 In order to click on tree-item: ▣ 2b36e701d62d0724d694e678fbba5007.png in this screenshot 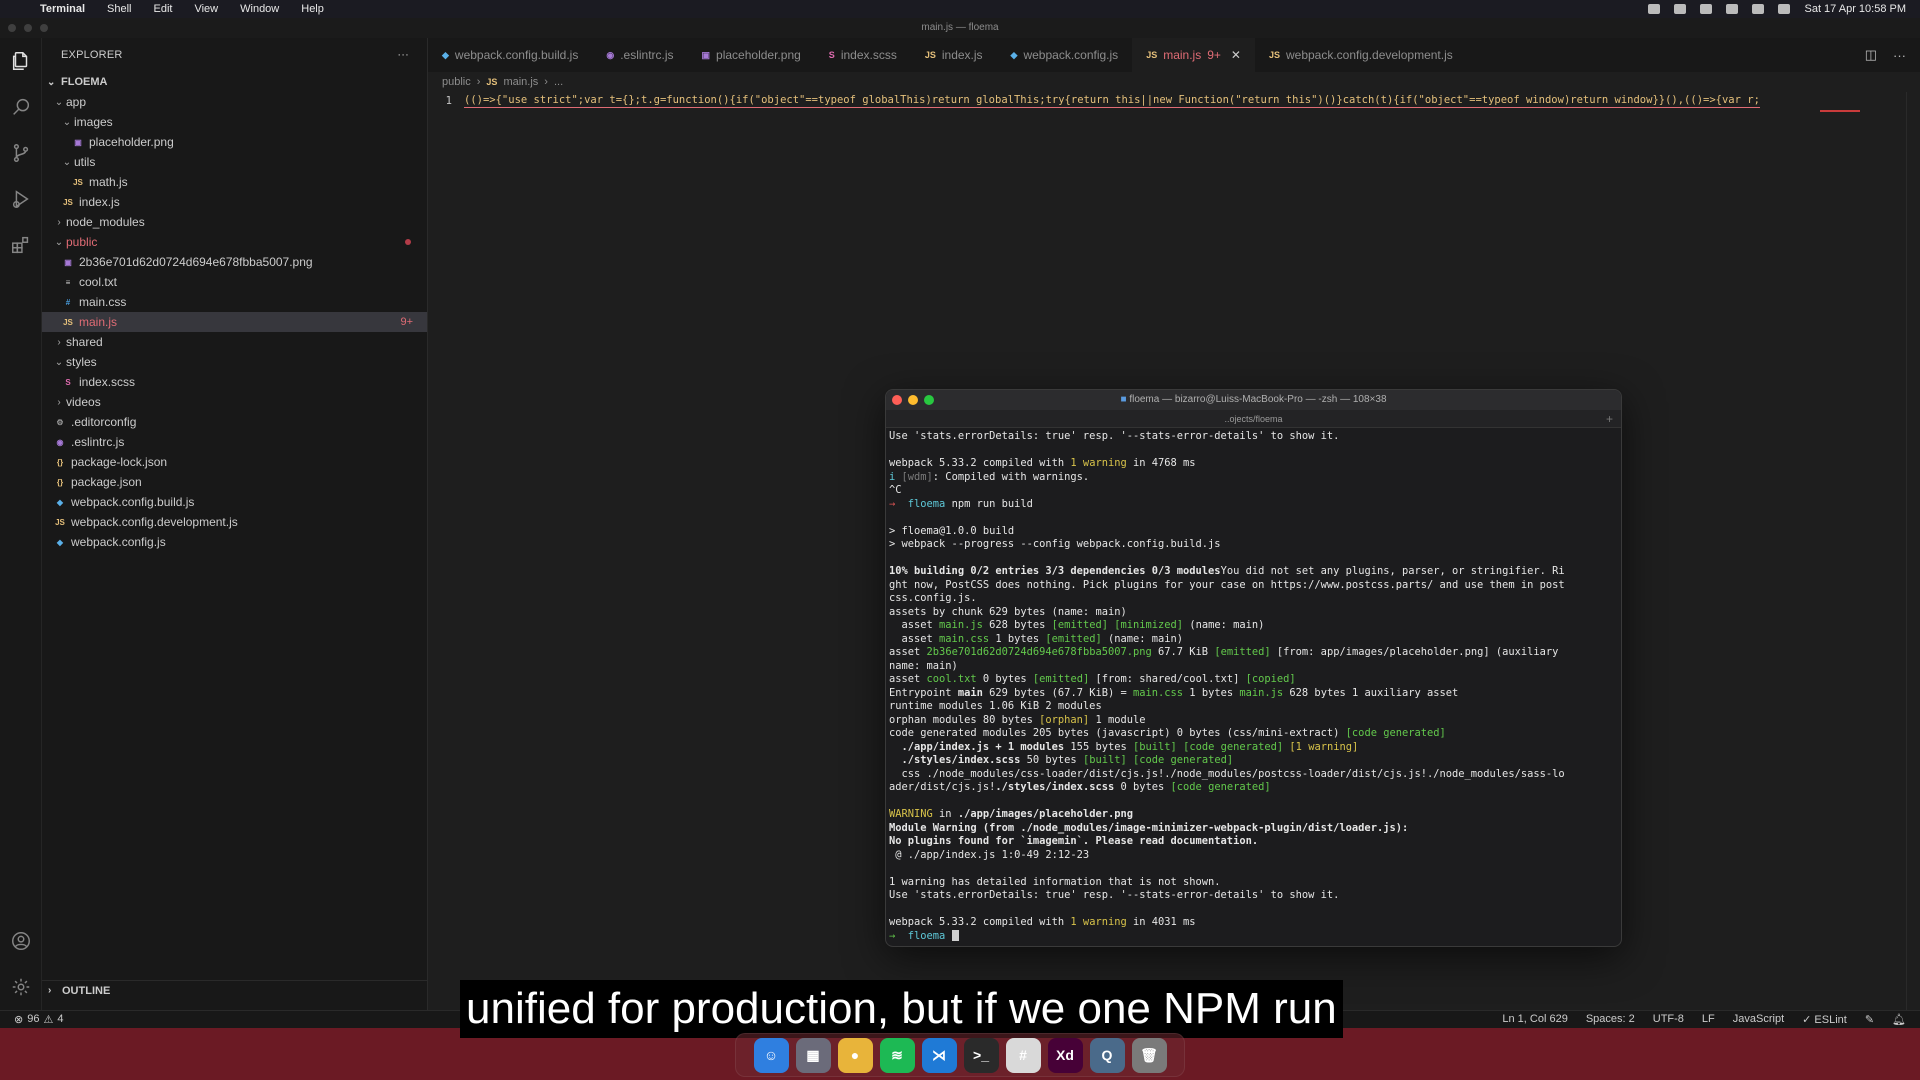, I will do `click(234, 262)`.